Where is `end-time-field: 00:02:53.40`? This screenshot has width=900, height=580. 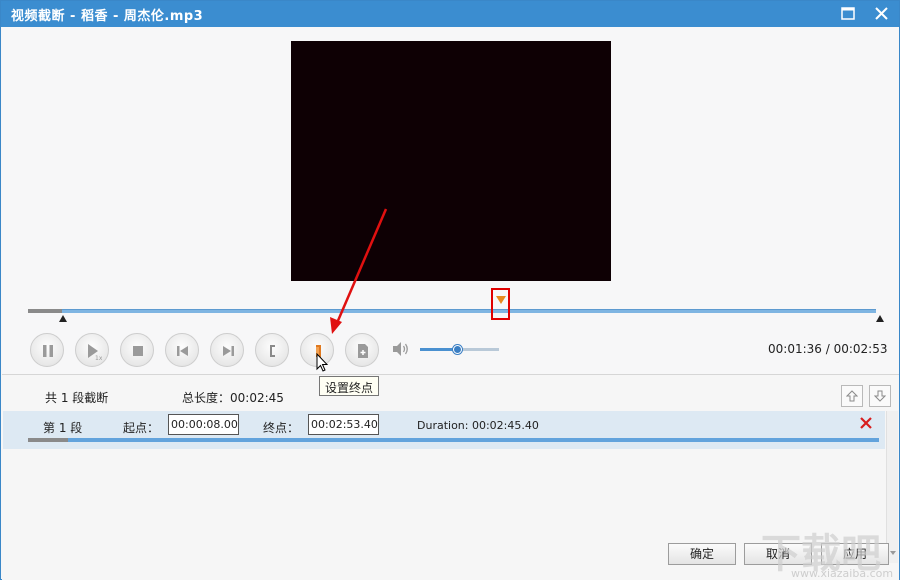 end-time-field: 00:02:53.40 is located at coordinates (343, 424).